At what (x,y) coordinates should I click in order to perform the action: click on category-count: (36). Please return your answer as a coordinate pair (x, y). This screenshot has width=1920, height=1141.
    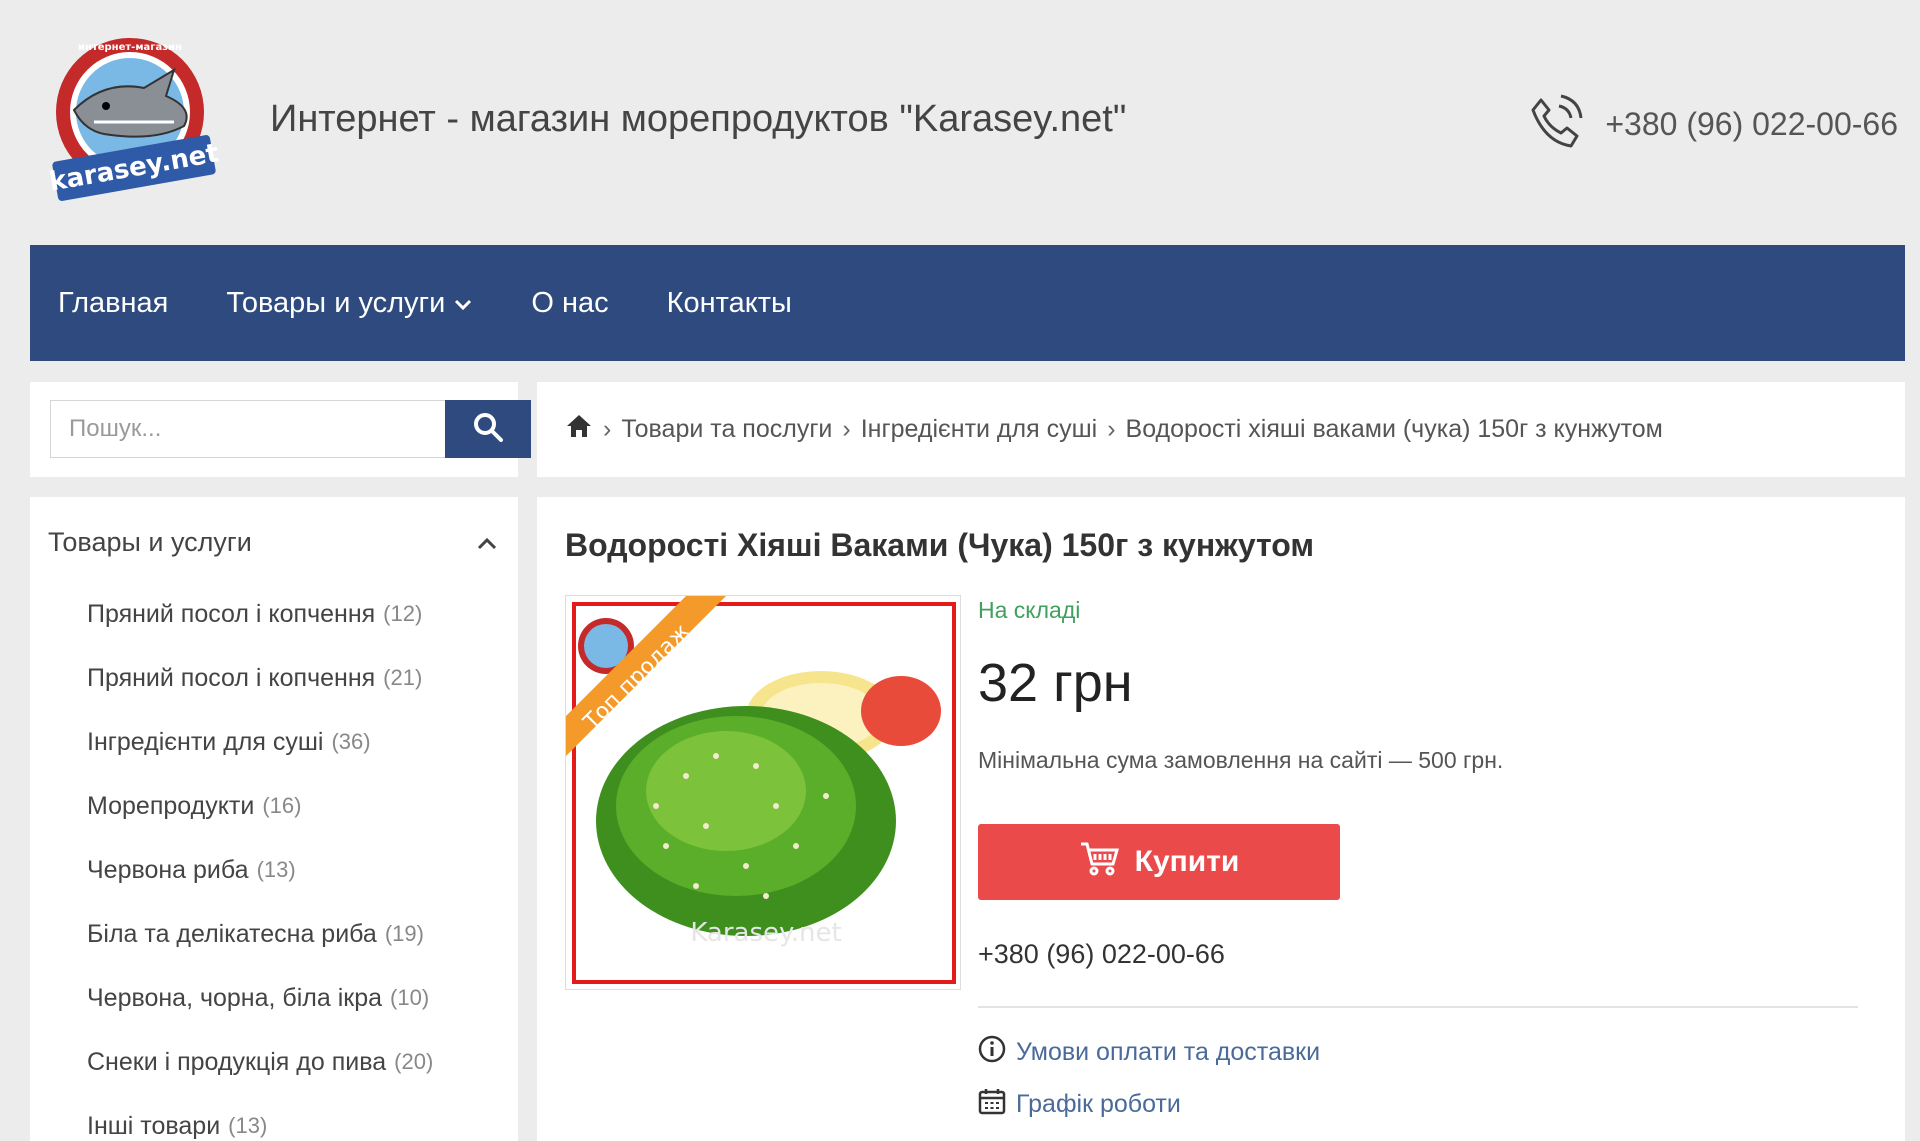
    Looking at the image, I should click on (351, 741).